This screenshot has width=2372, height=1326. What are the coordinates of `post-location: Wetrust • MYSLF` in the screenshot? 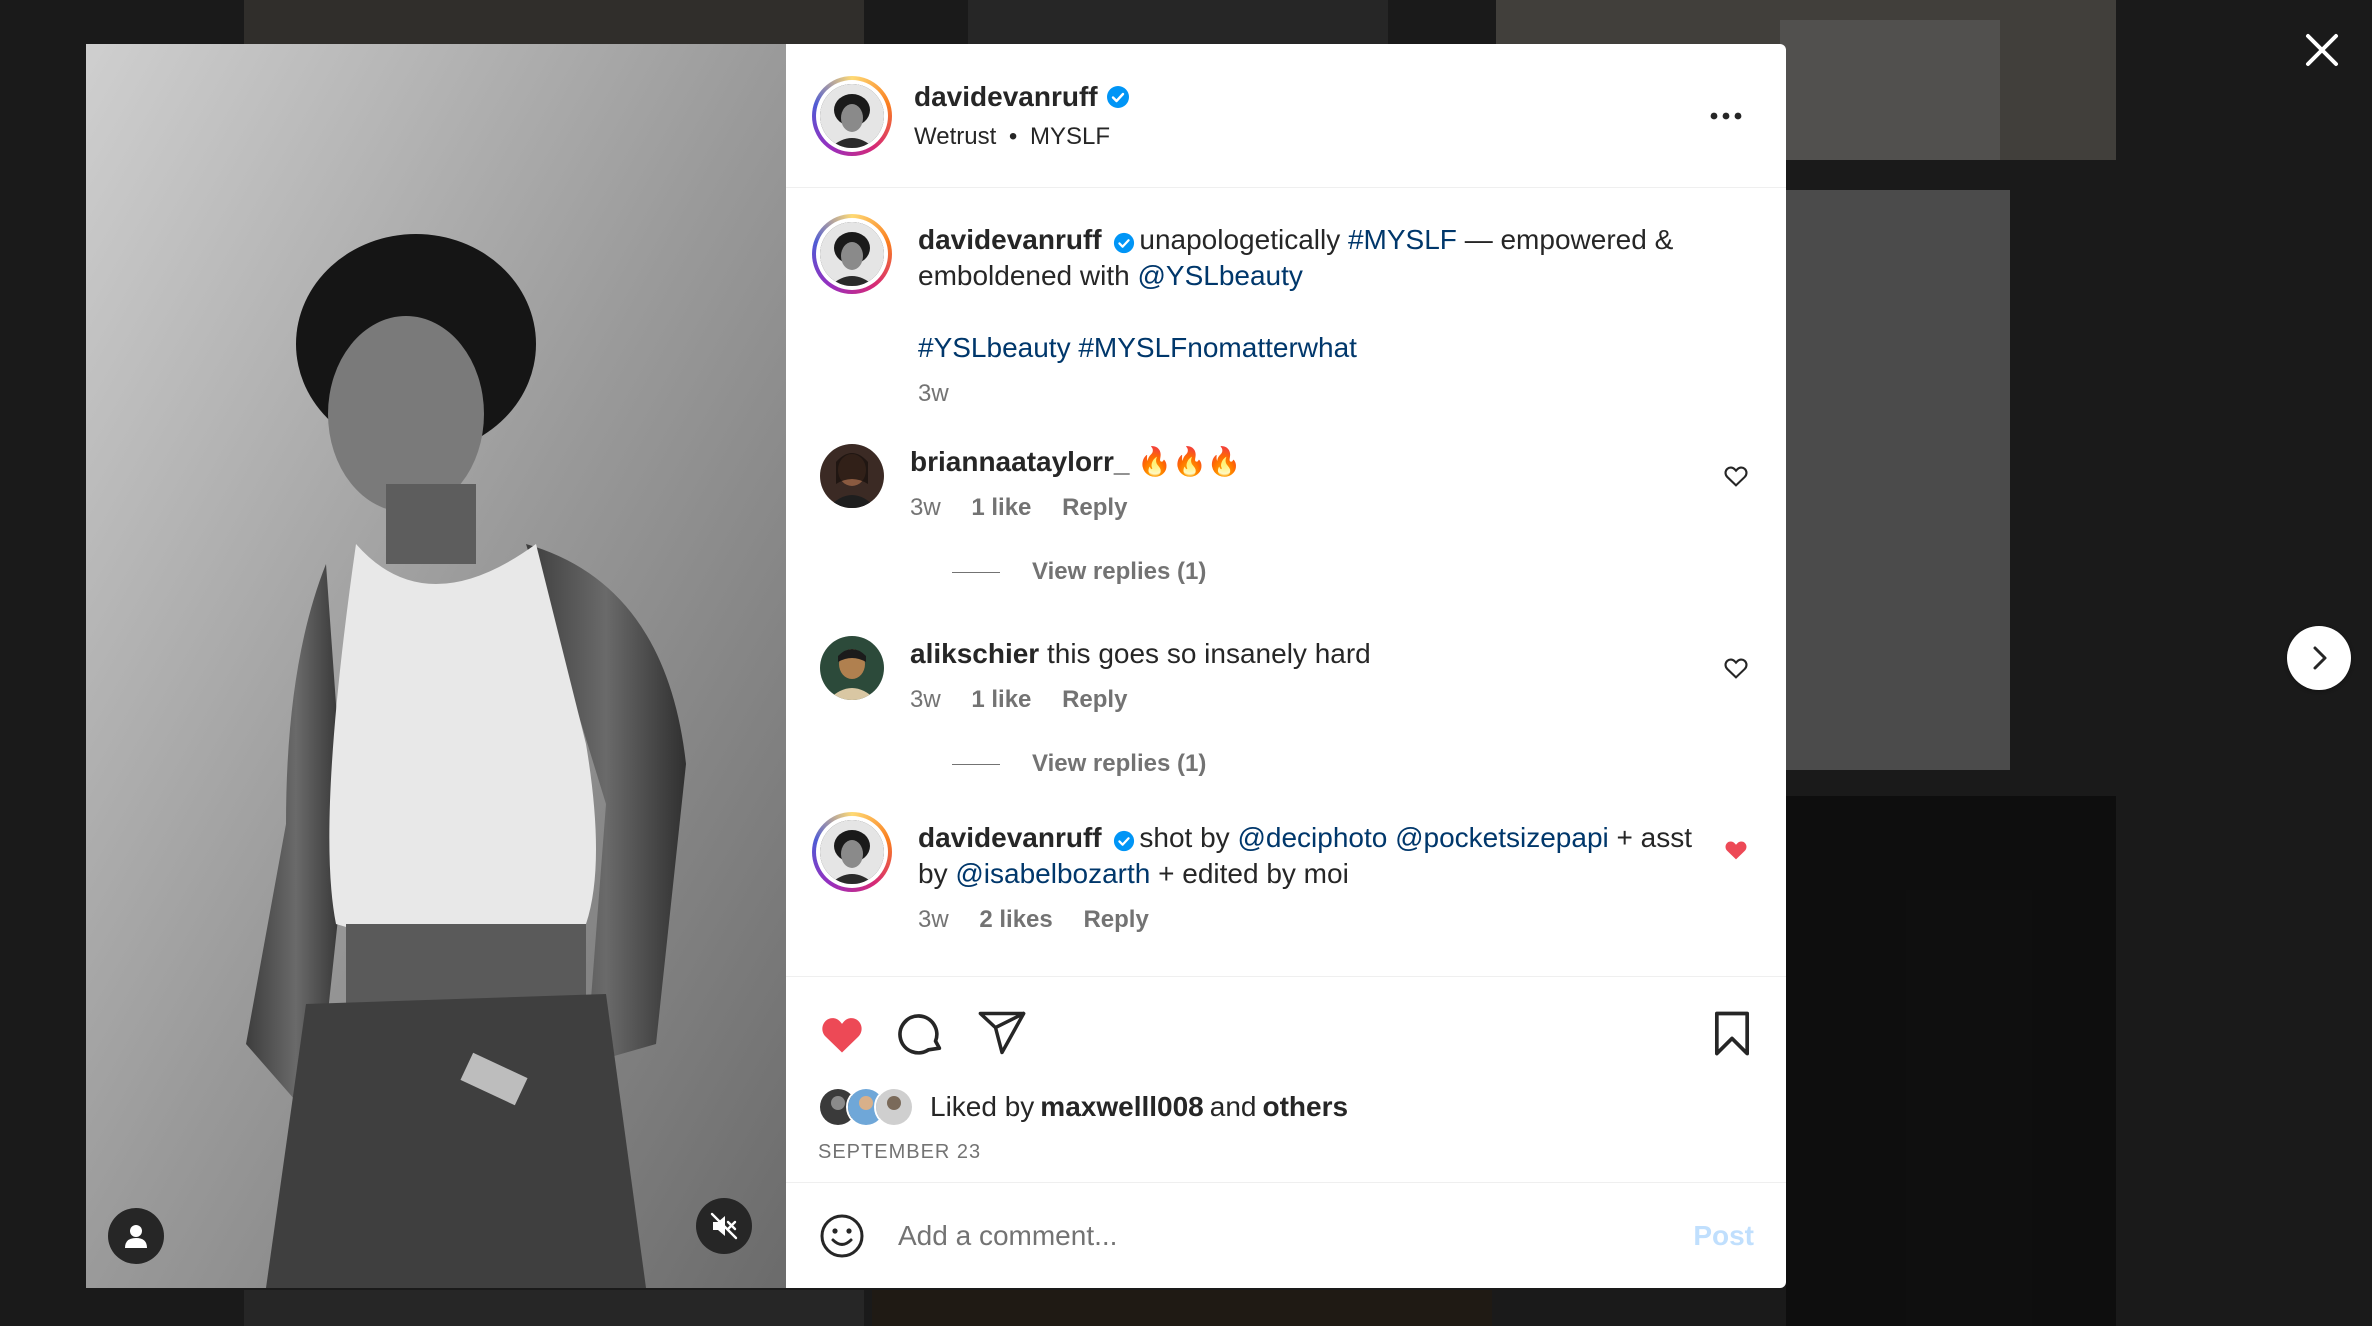 It's located at (1022, 137).